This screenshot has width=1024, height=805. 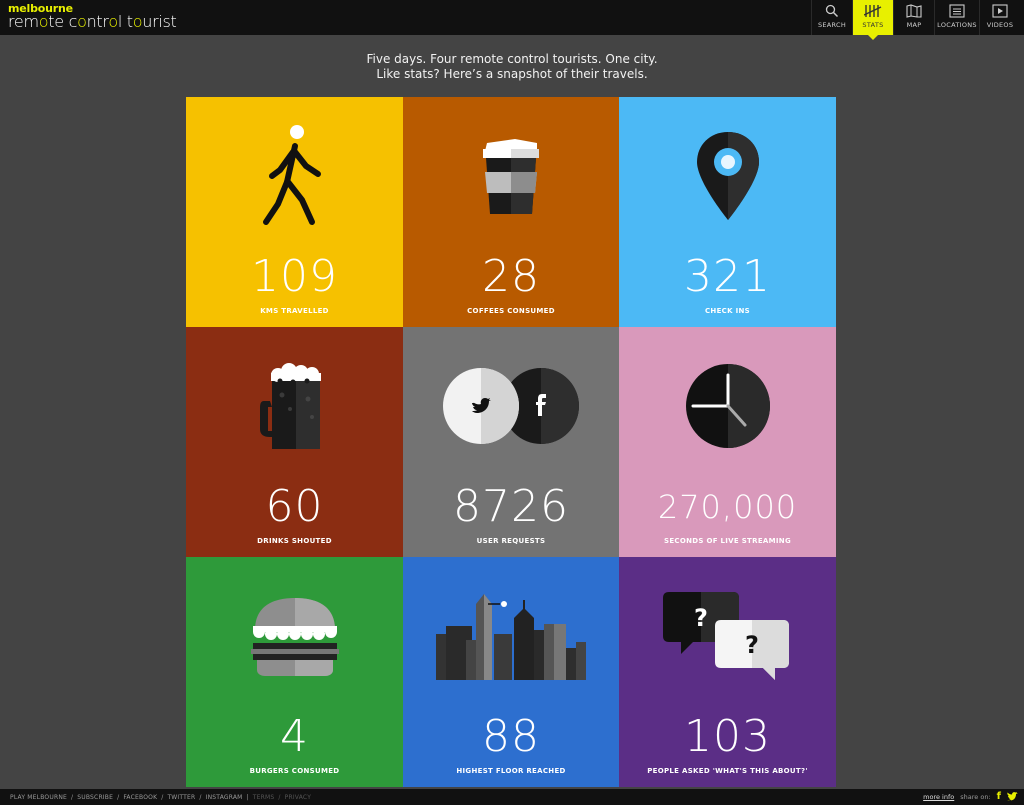 What do you see at coordinates (914, 11) in the screenshot?
I see `map-icon` at bounding box center [914, 11].